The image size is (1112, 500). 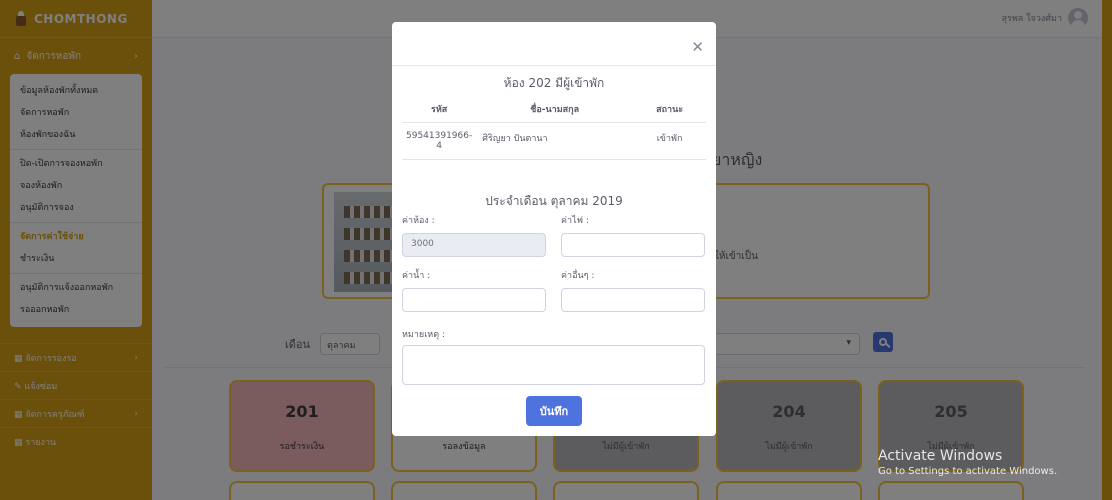 What do you see at coordinates (553, 365) in the screenshot?
I see `note-textarea` at bounding box center [553, 365].